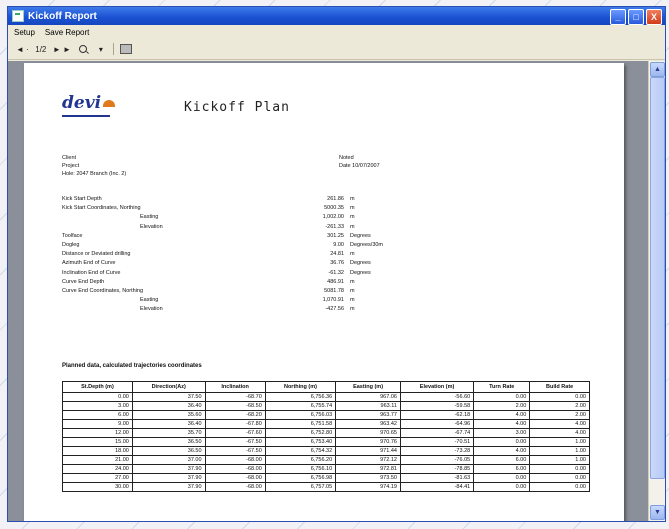 The height and width of the screenshot is (529, 669). What do you see at coordinates (337, 263) in the screenshot?
I see `param-value: 36.76` at bounding box center [337, 263].